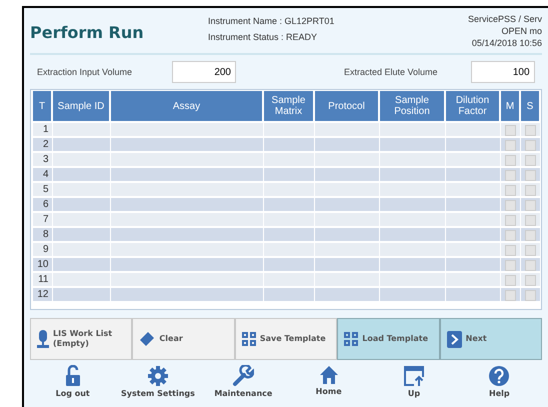  Describe the element at coordinates (42, 219) in the screenshot. I see `row-number: 7` at that location.